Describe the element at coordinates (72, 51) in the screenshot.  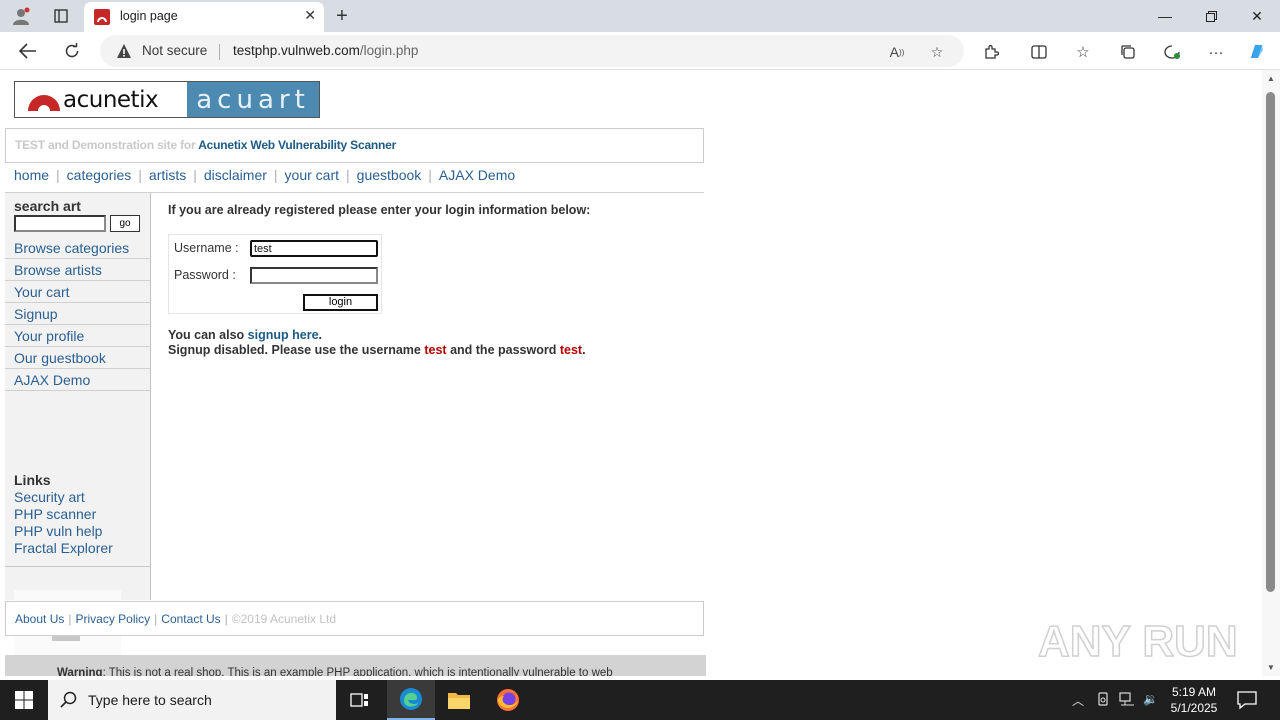
I see `refresh-icon` at that location.